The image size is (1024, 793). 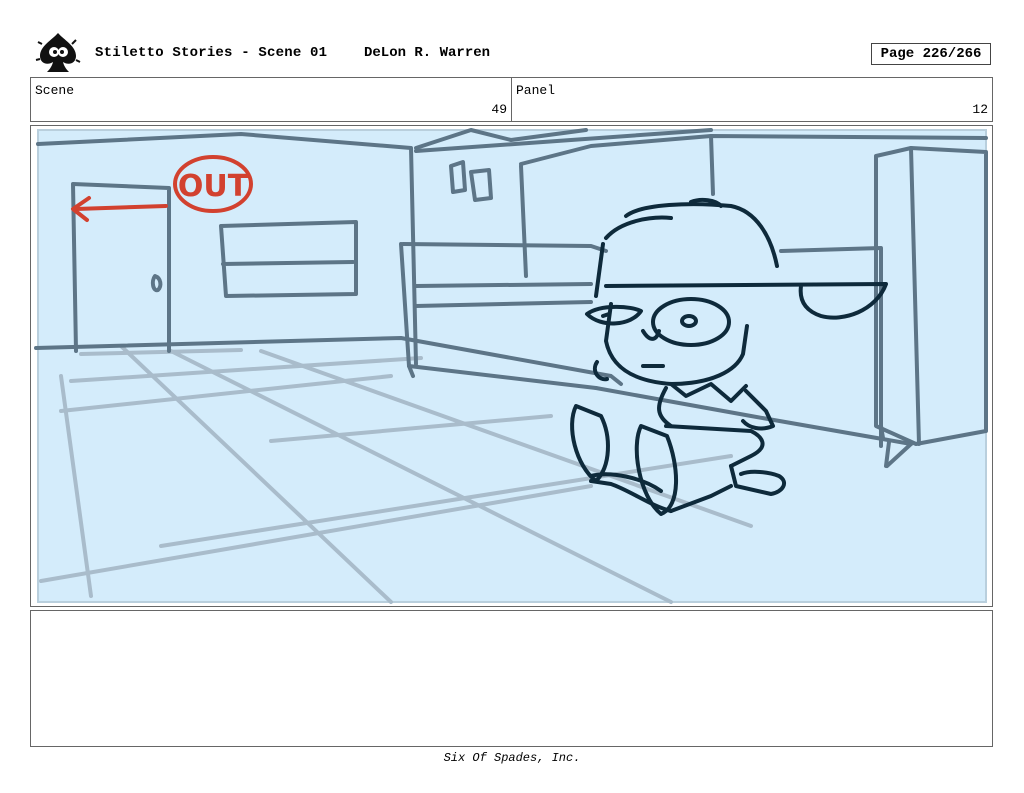 I want to click on out-sign-text: OUT, so click(x=213, y=186).